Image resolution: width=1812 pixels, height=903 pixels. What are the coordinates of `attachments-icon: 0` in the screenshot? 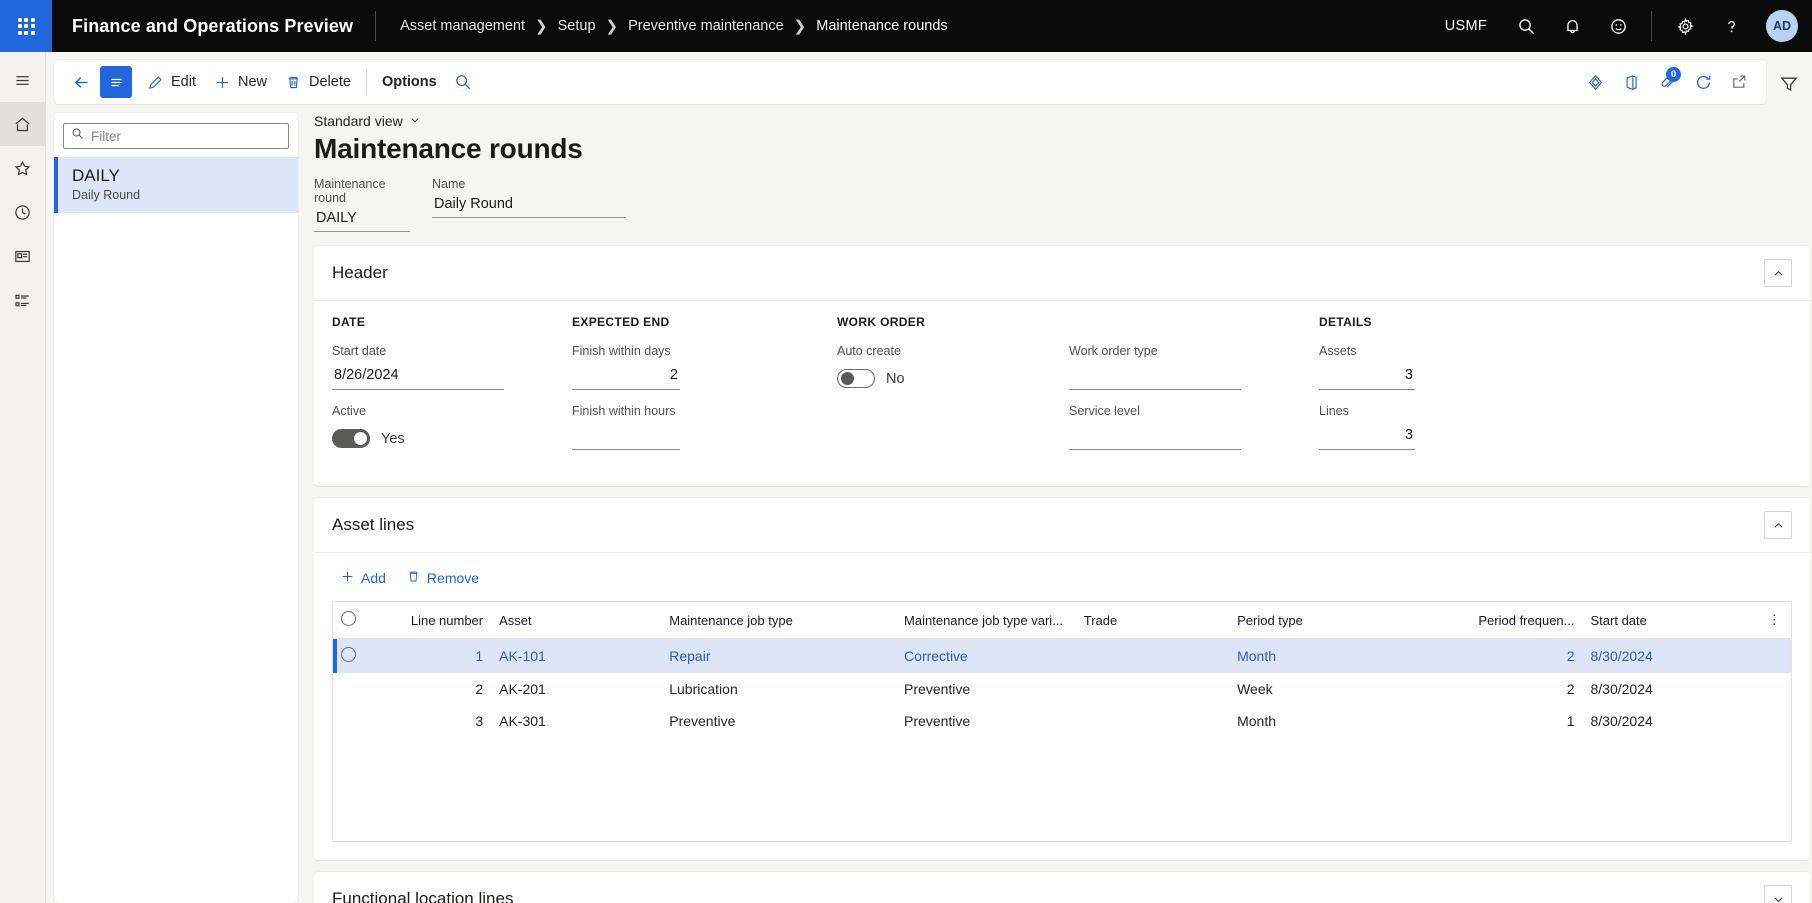 It's located at (1667, 82).